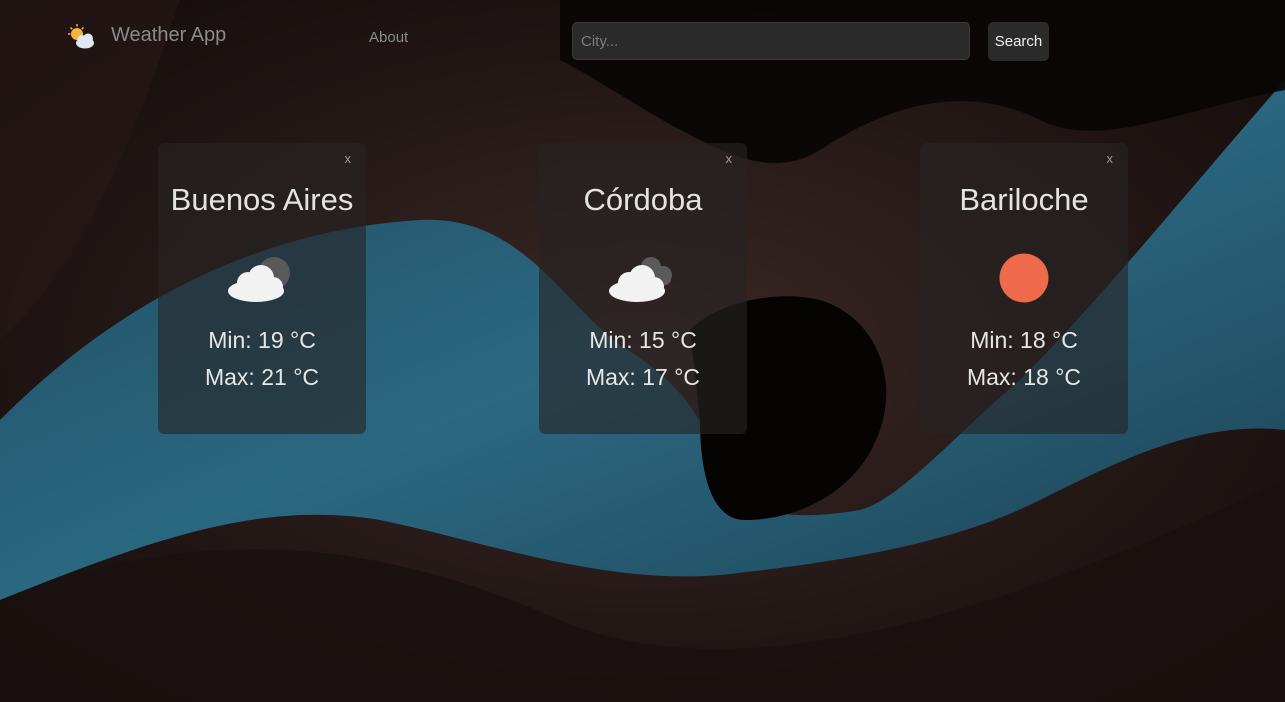  Describe the element at coordinates (1024, 278) in the screenshot. I see `sun-icon` at that location.